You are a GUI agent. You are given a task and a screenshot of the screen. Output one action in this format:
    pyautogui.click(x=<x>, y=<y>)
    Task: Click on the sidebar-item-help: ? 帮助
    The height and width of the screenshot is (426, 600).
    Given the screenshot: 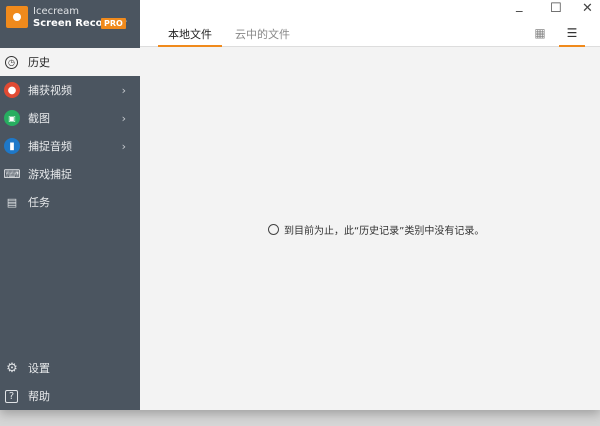 What is the action you would take?
    pyautogui.click(x=70, y=396)
    